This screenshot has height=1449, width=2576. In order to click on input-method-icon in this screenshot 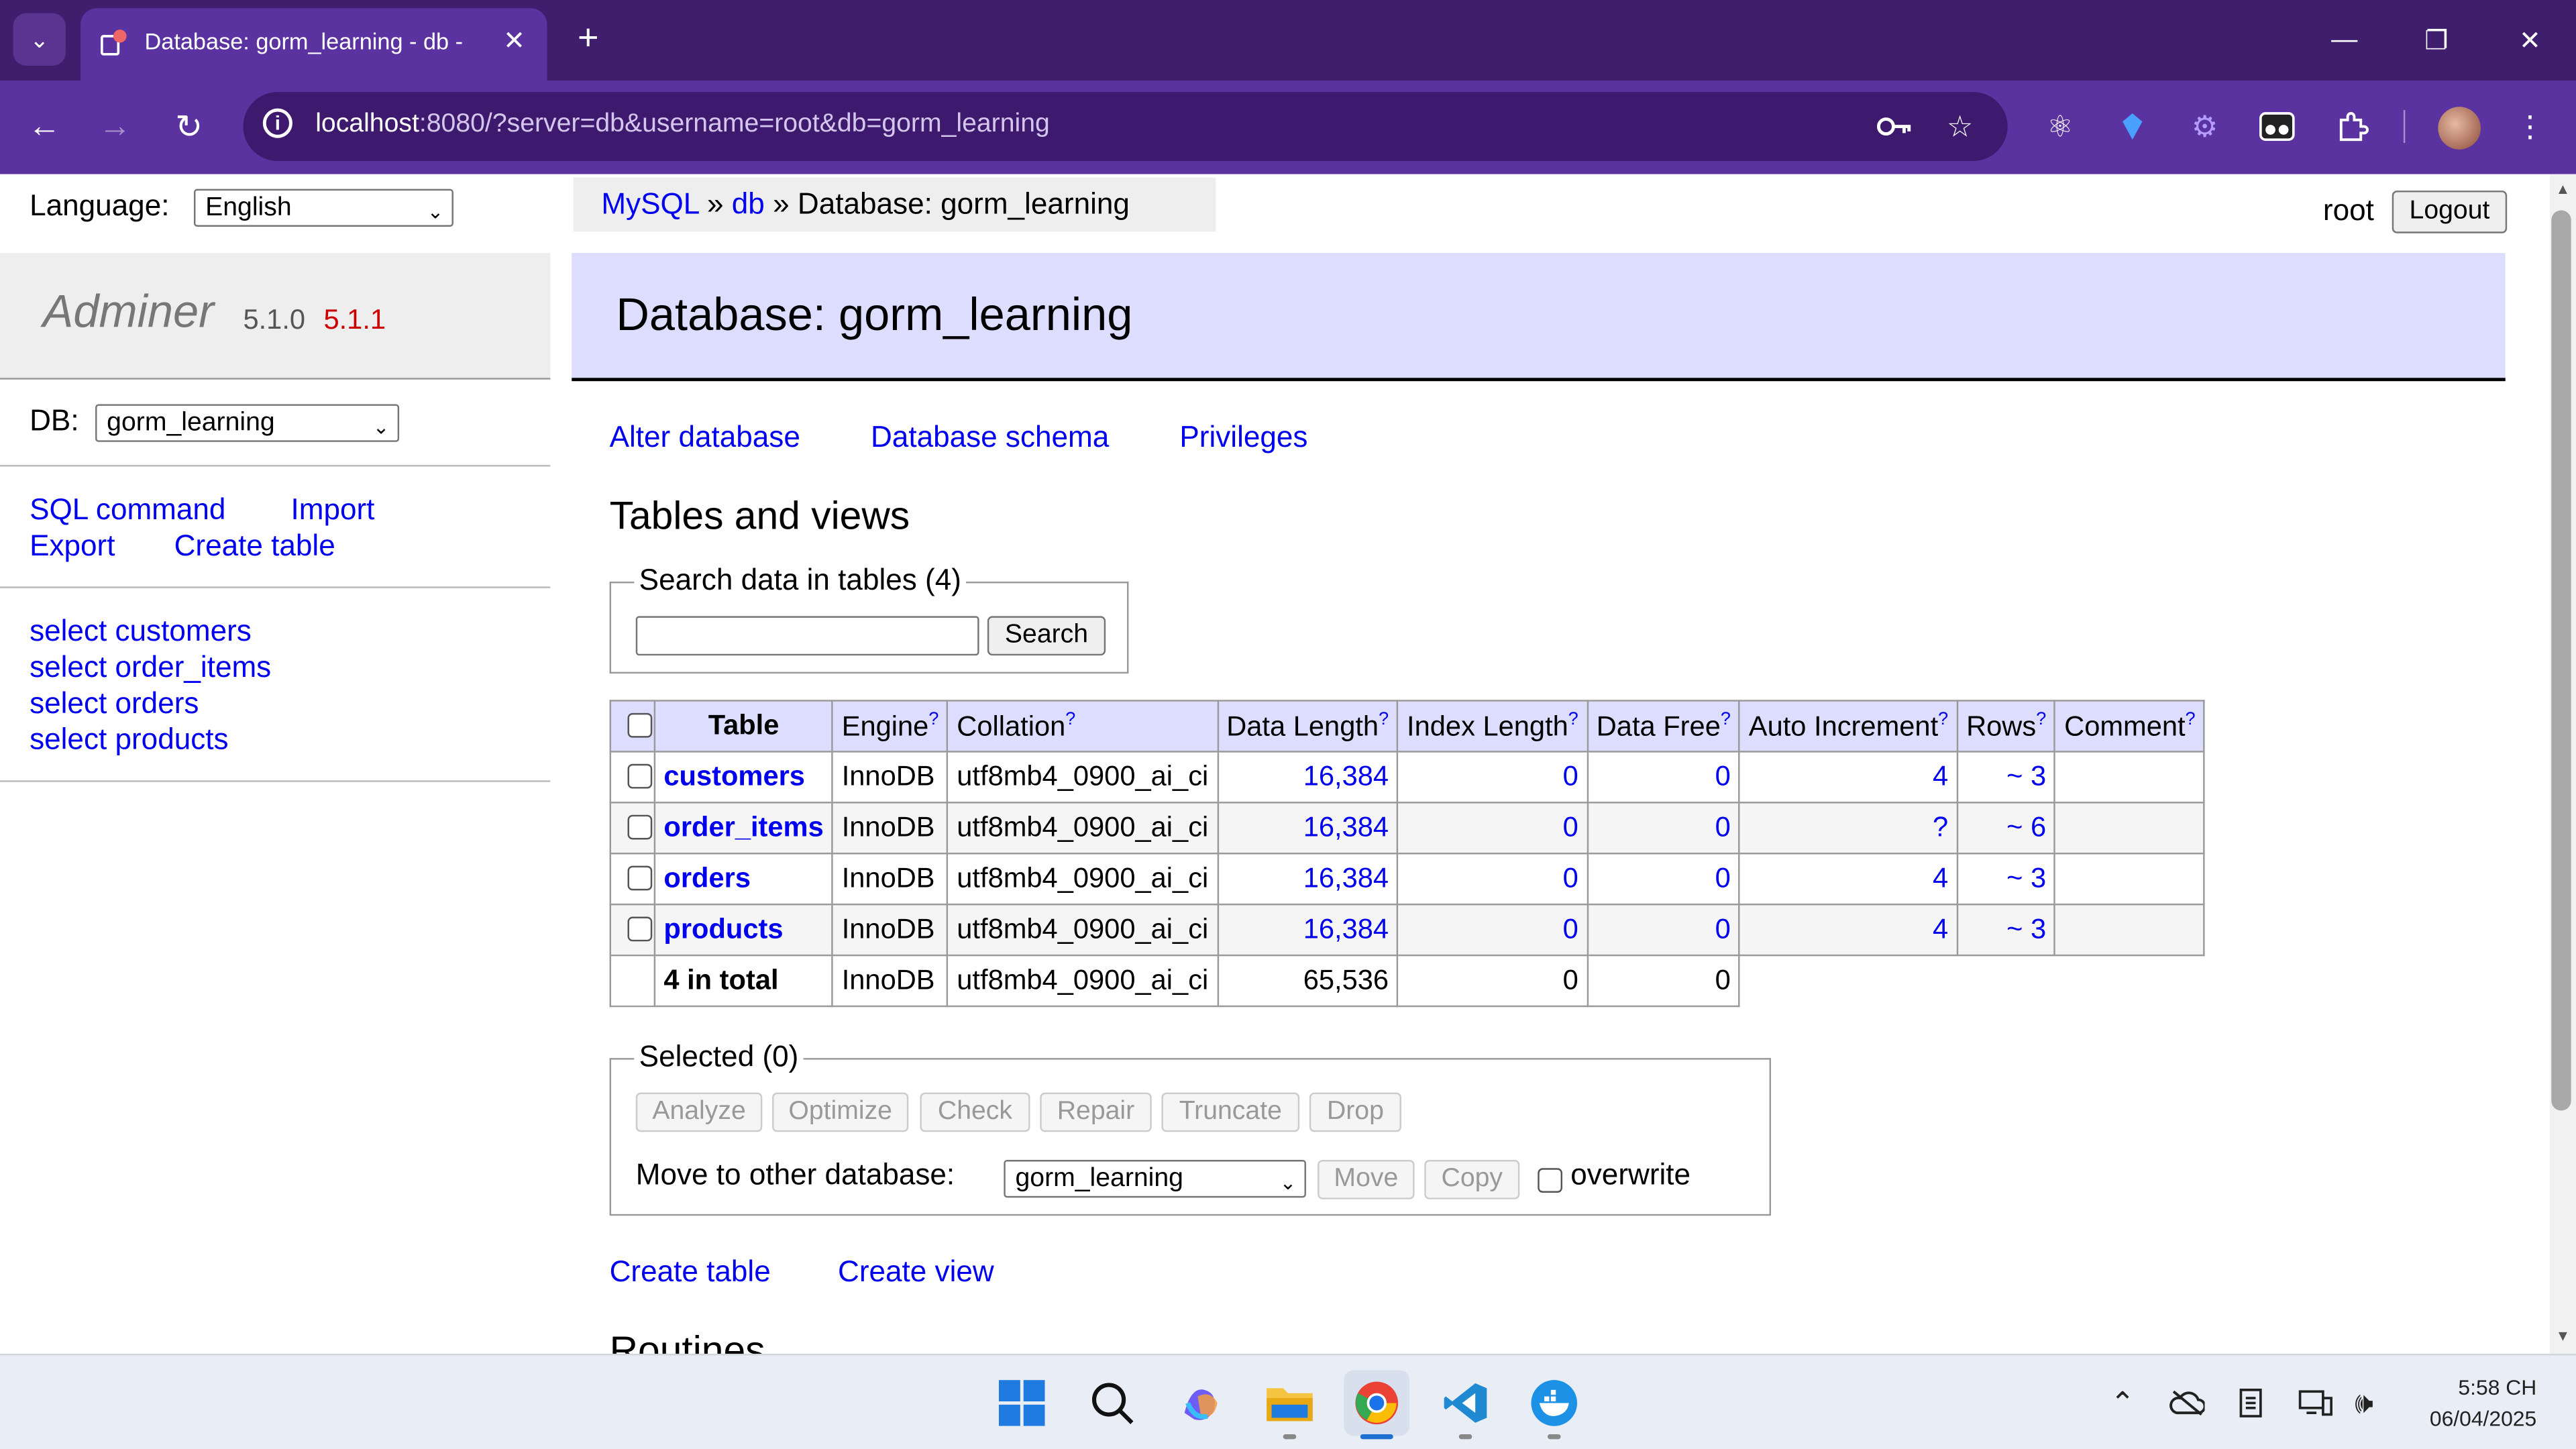, I will do `click(2251, 1403)`.